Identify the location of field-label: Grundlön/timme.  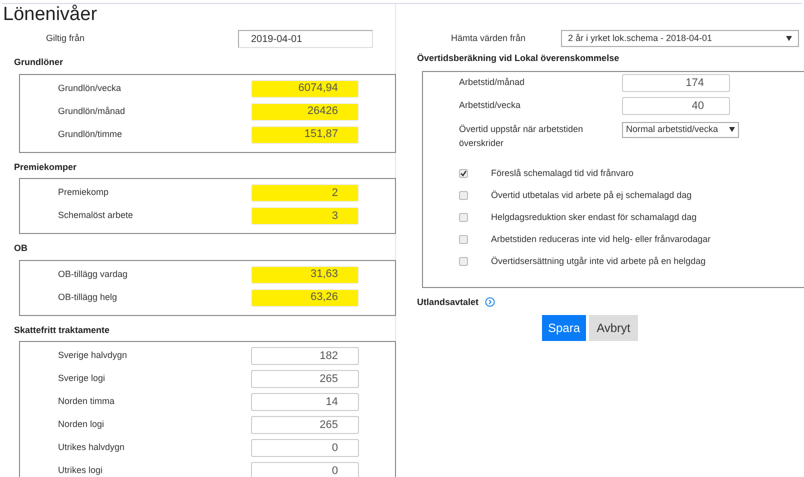
(91, 134).